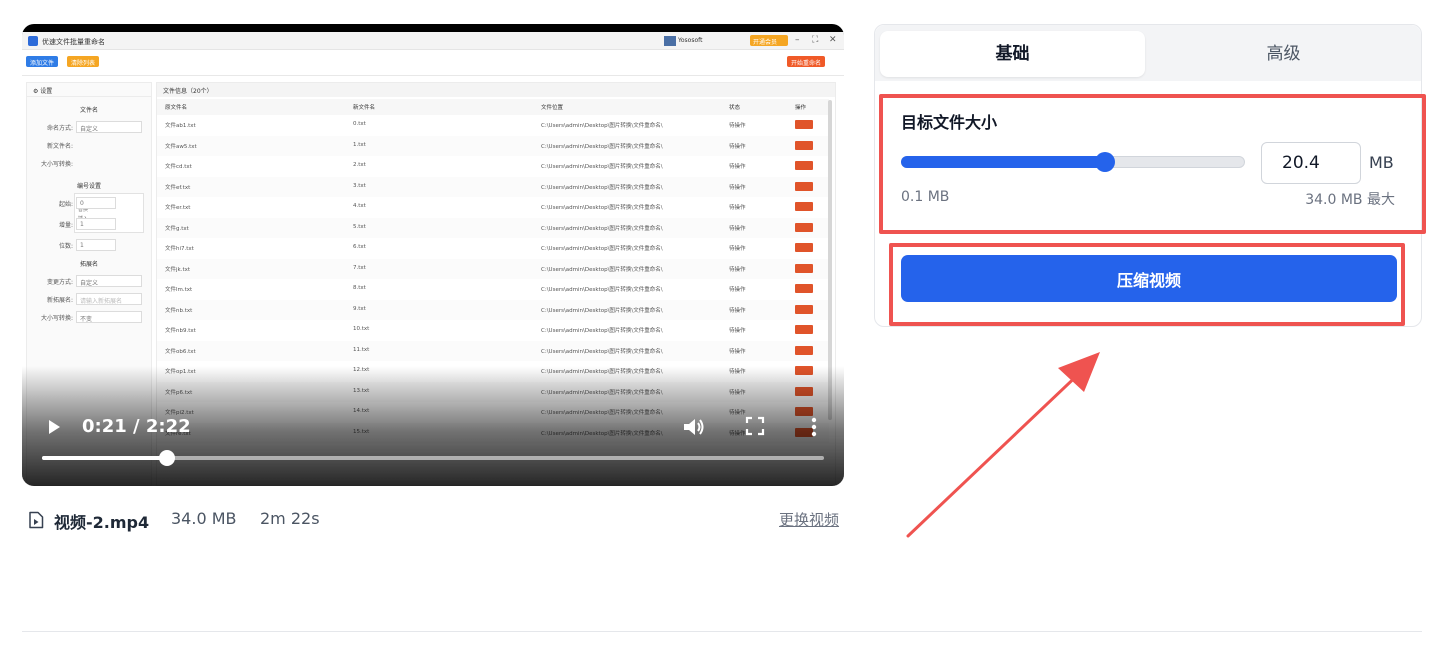 The height and width of the screenshot is (659, 1451). What do you see at coordinates (809, 519) in the screenshot?
I see `replace-video-link: 更换视频` at bounding box center [809, 519].